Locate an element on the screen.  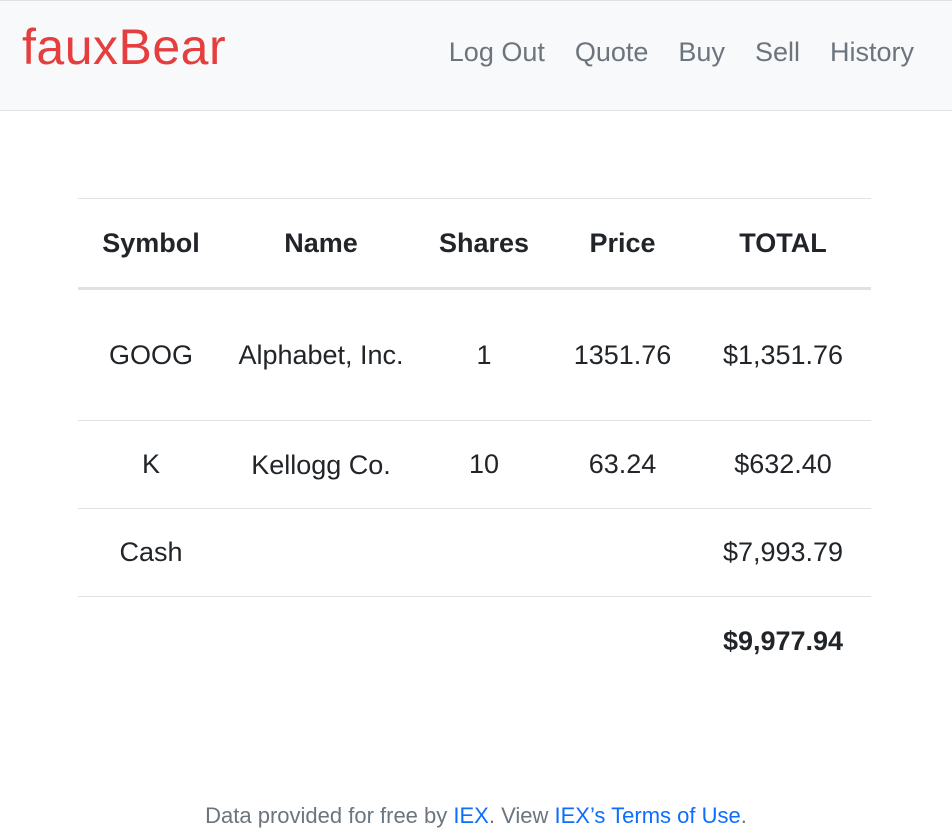
table-row: K Kellogg Co. 10 63.24 $632.40 is located at coordinates (474, 464).